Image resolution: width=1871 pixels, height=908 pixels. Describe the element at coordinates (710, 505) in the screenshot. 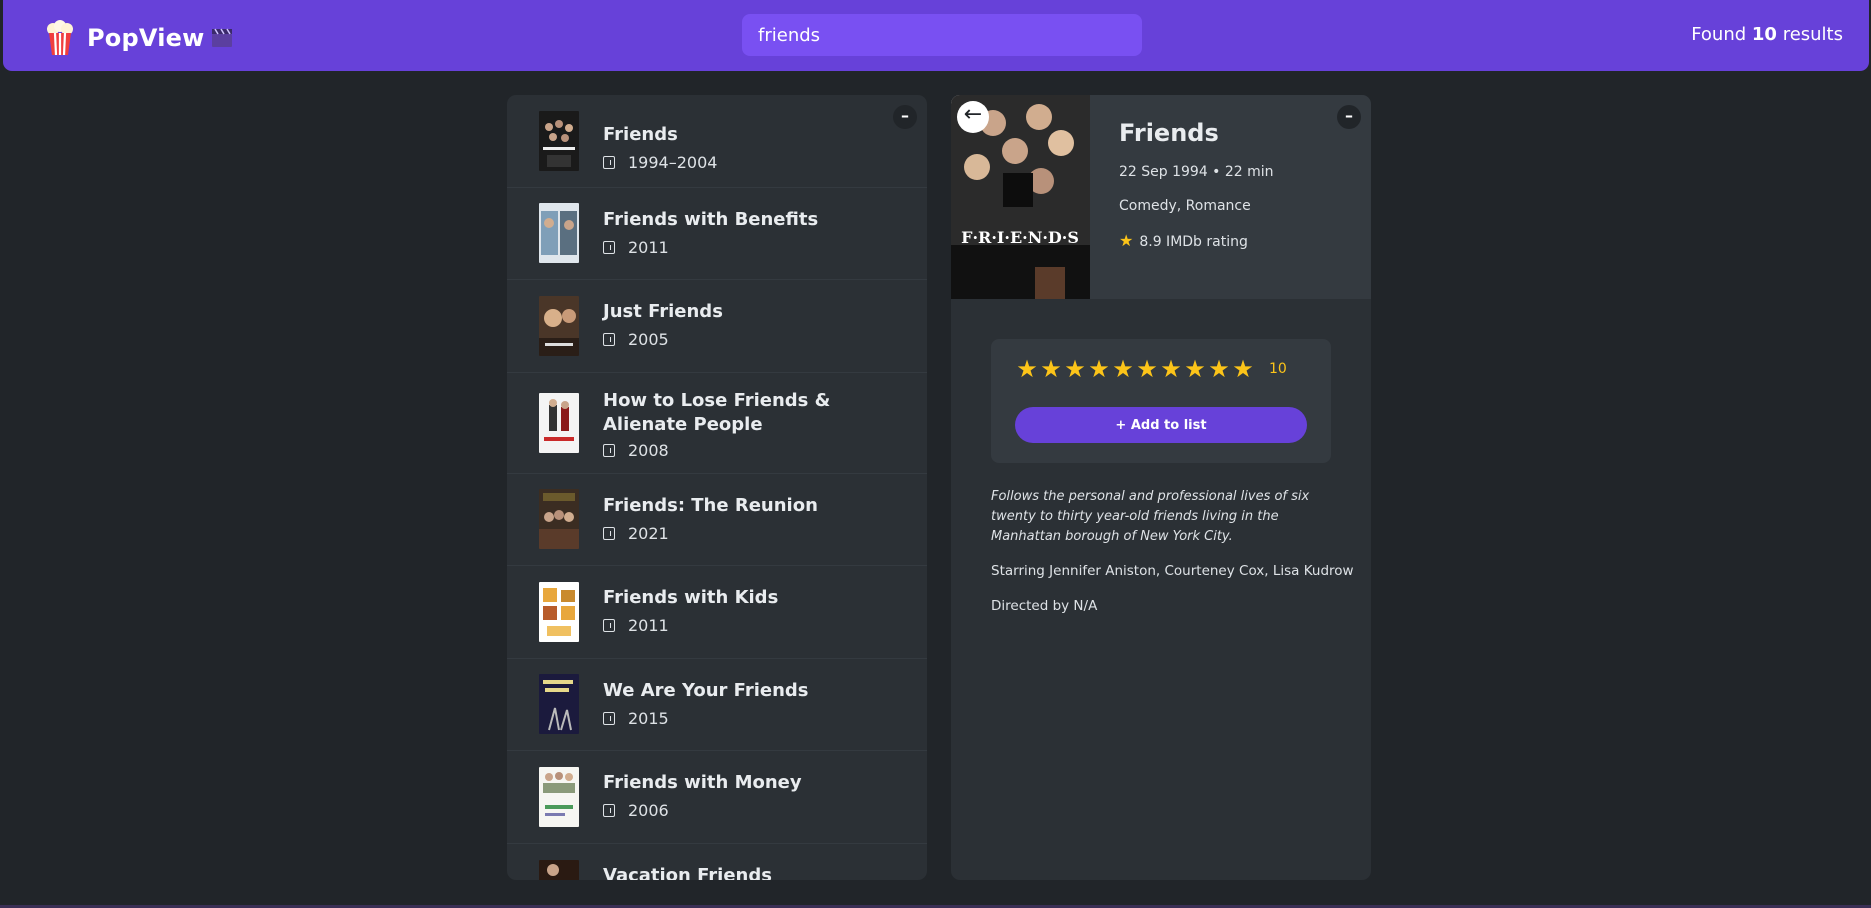

I see `movie-title: Friends: The Reunion` at that location.